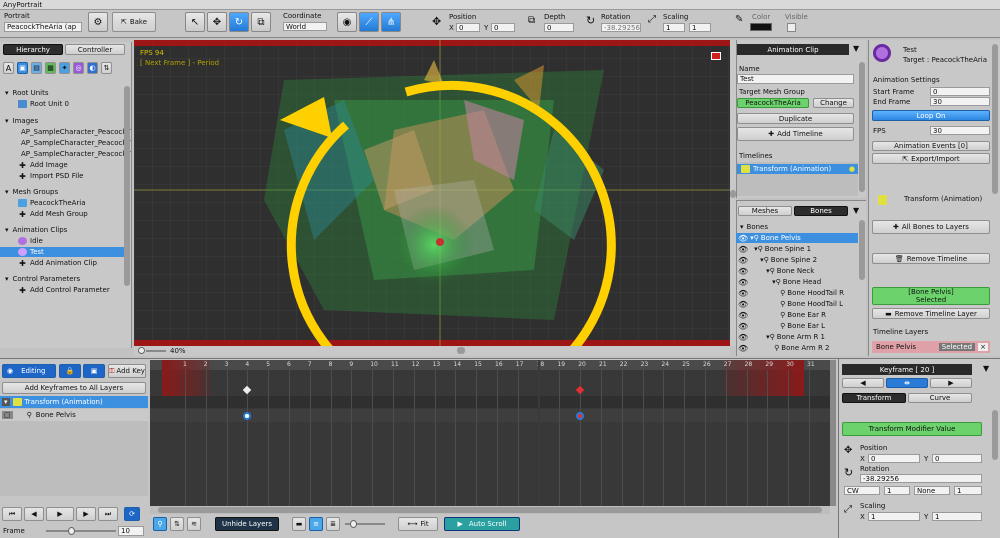 Image resolution: width=1000 pixels, height=538 pixels. What do you see at coordinates (7, 93) in the screenshot?
I see `root-units-expand-icon: ▾` at bounding box center [7, 93].